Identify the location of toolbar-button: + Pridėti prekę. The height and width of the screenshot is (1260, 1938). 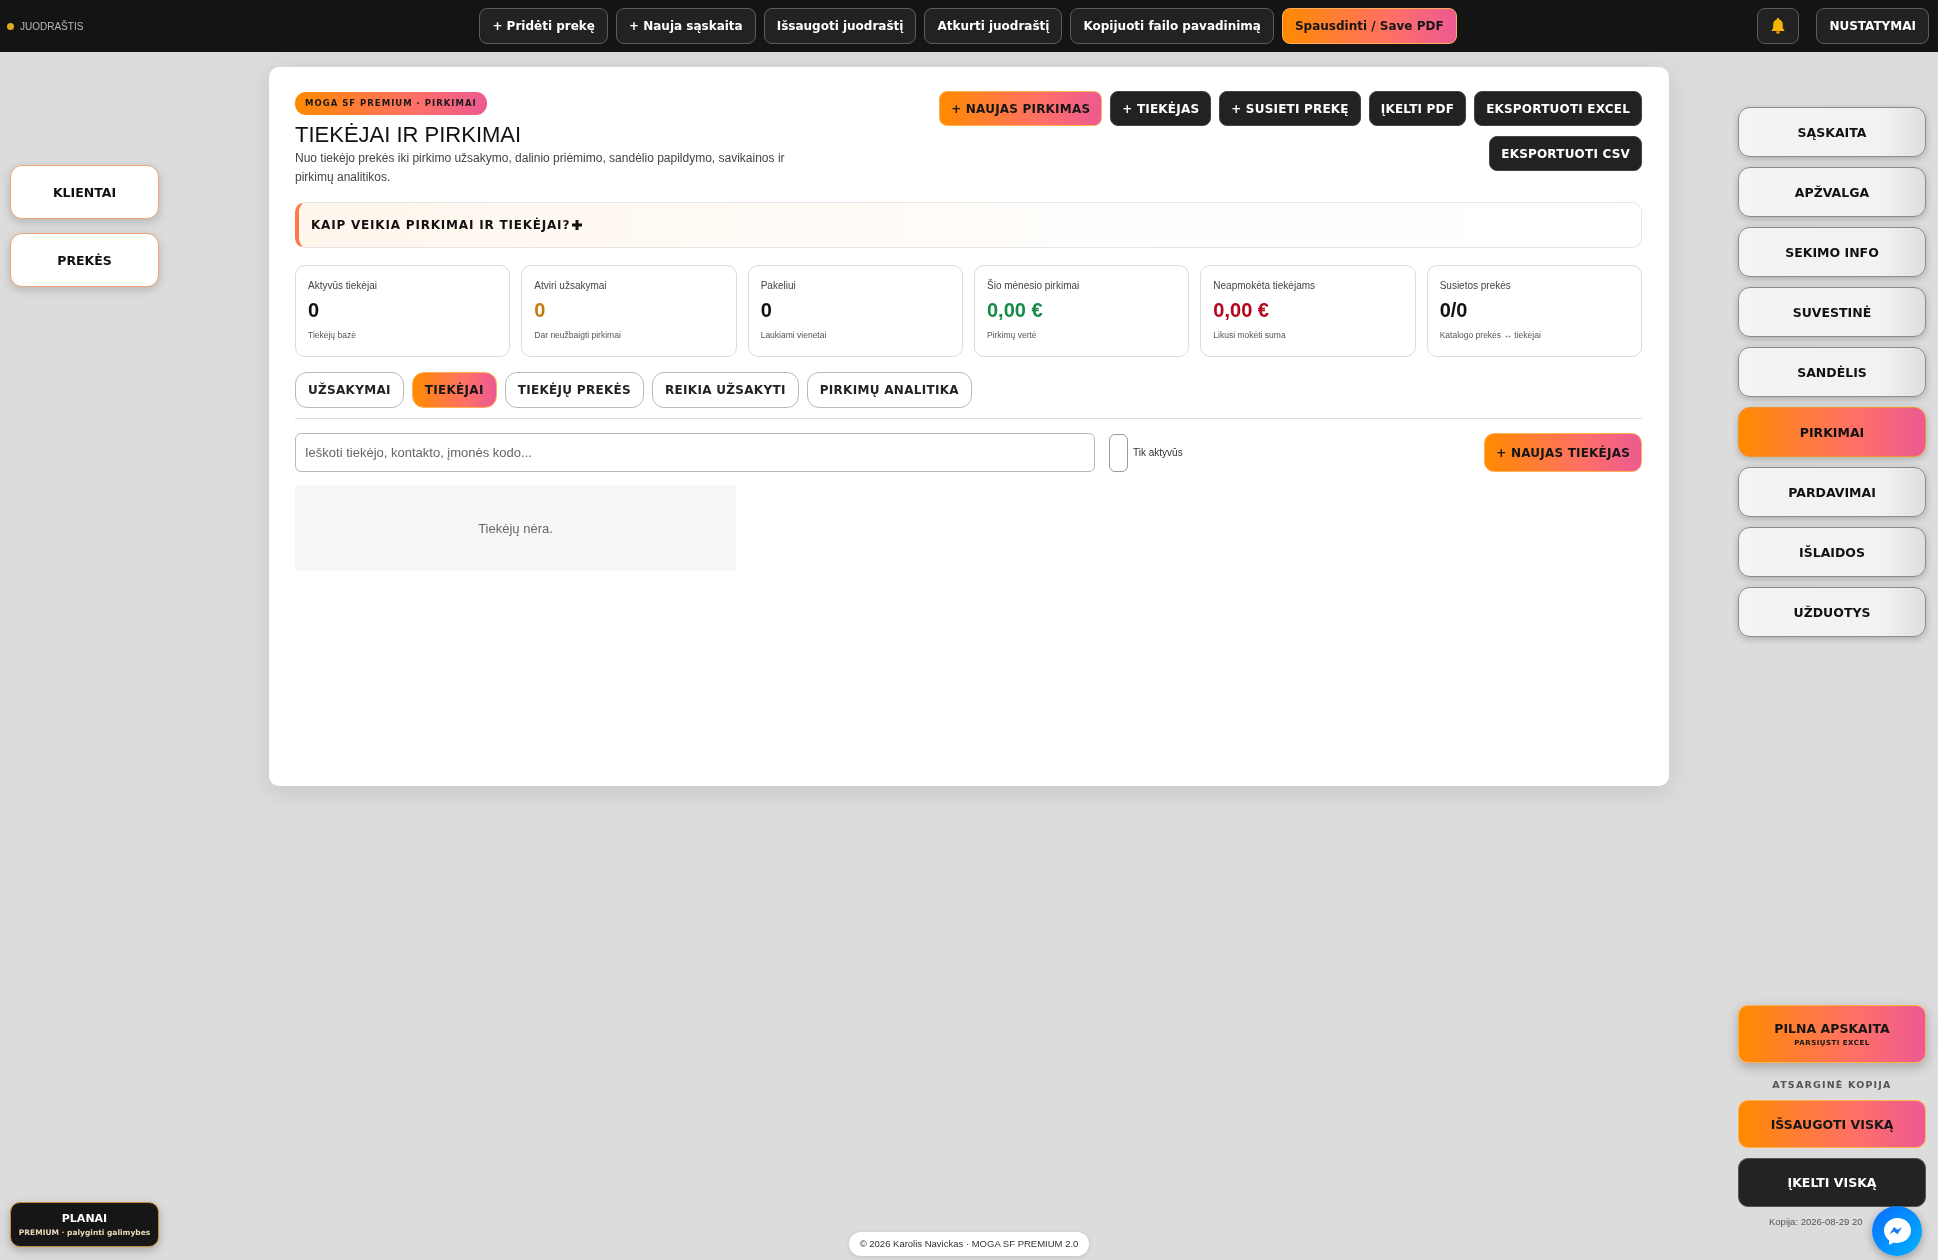
(543, 26).